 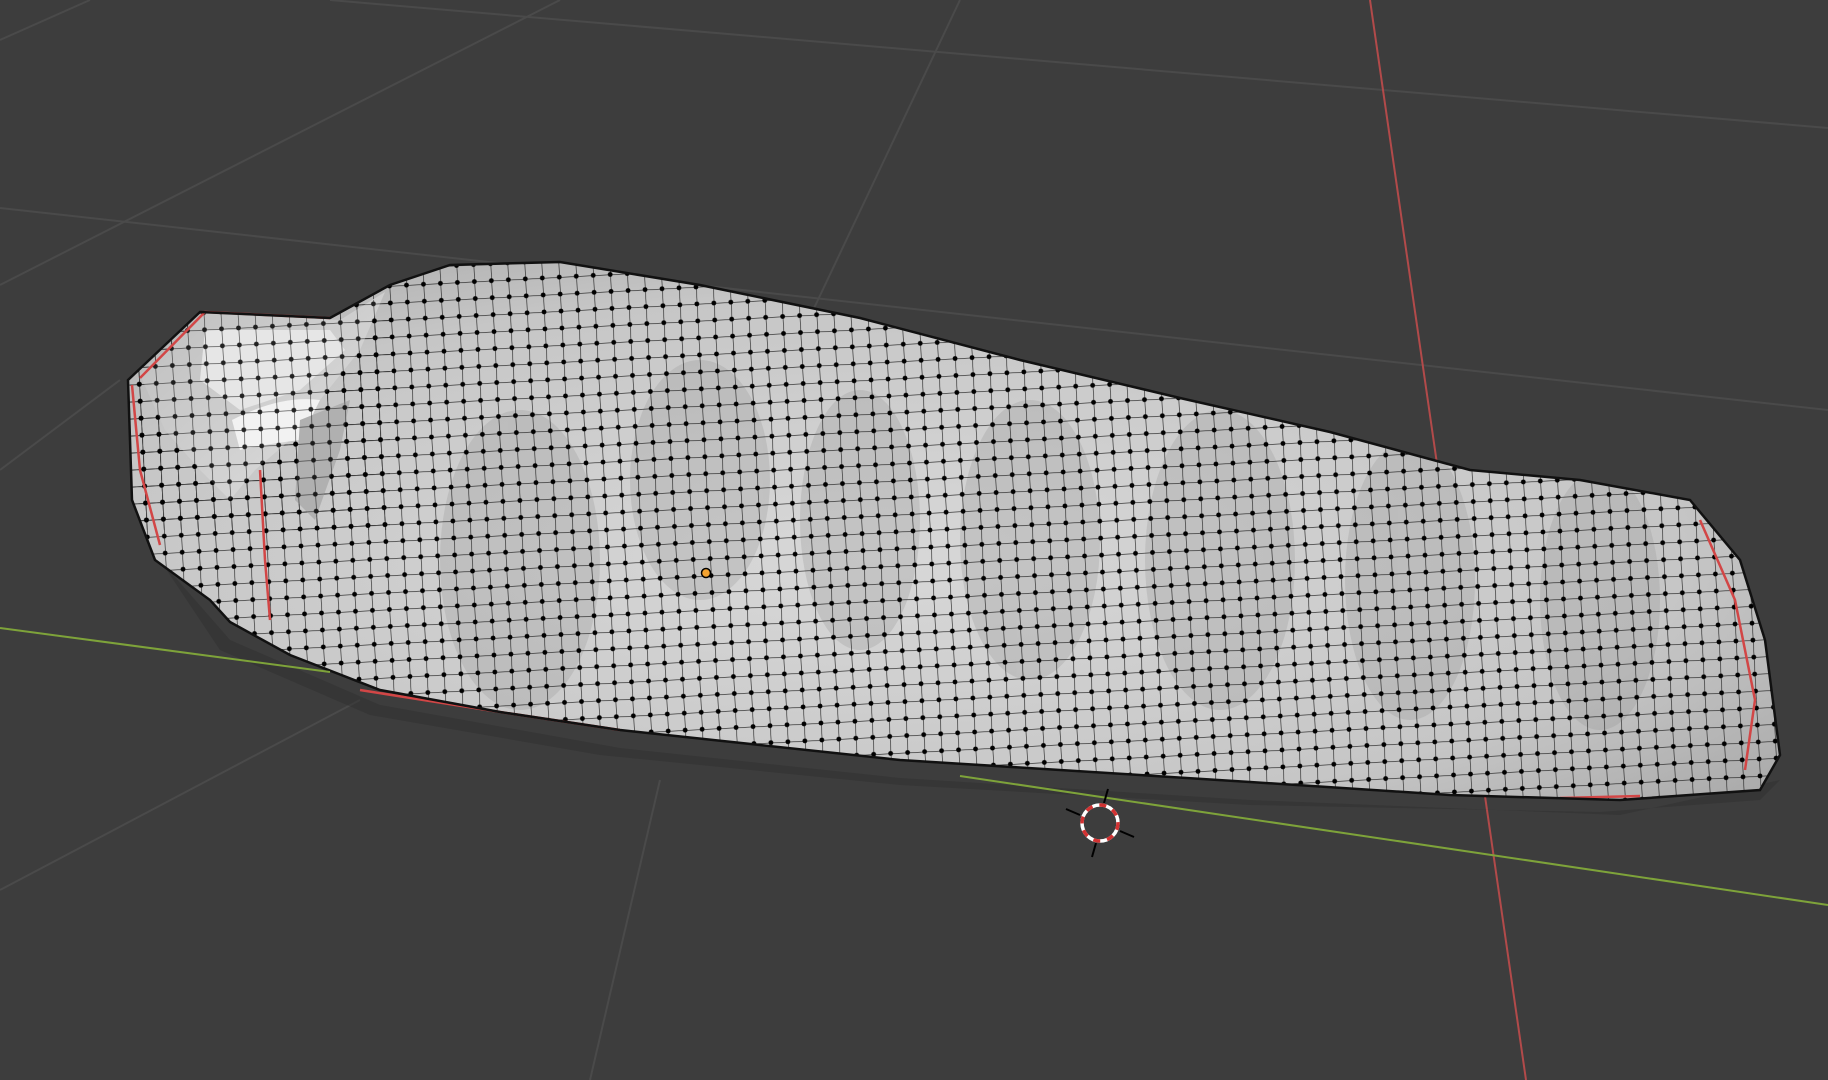 What do you see at coordinates (706, 573) in the screenshot?
I see `object-origin-icon` at bounding box center [706, 573].